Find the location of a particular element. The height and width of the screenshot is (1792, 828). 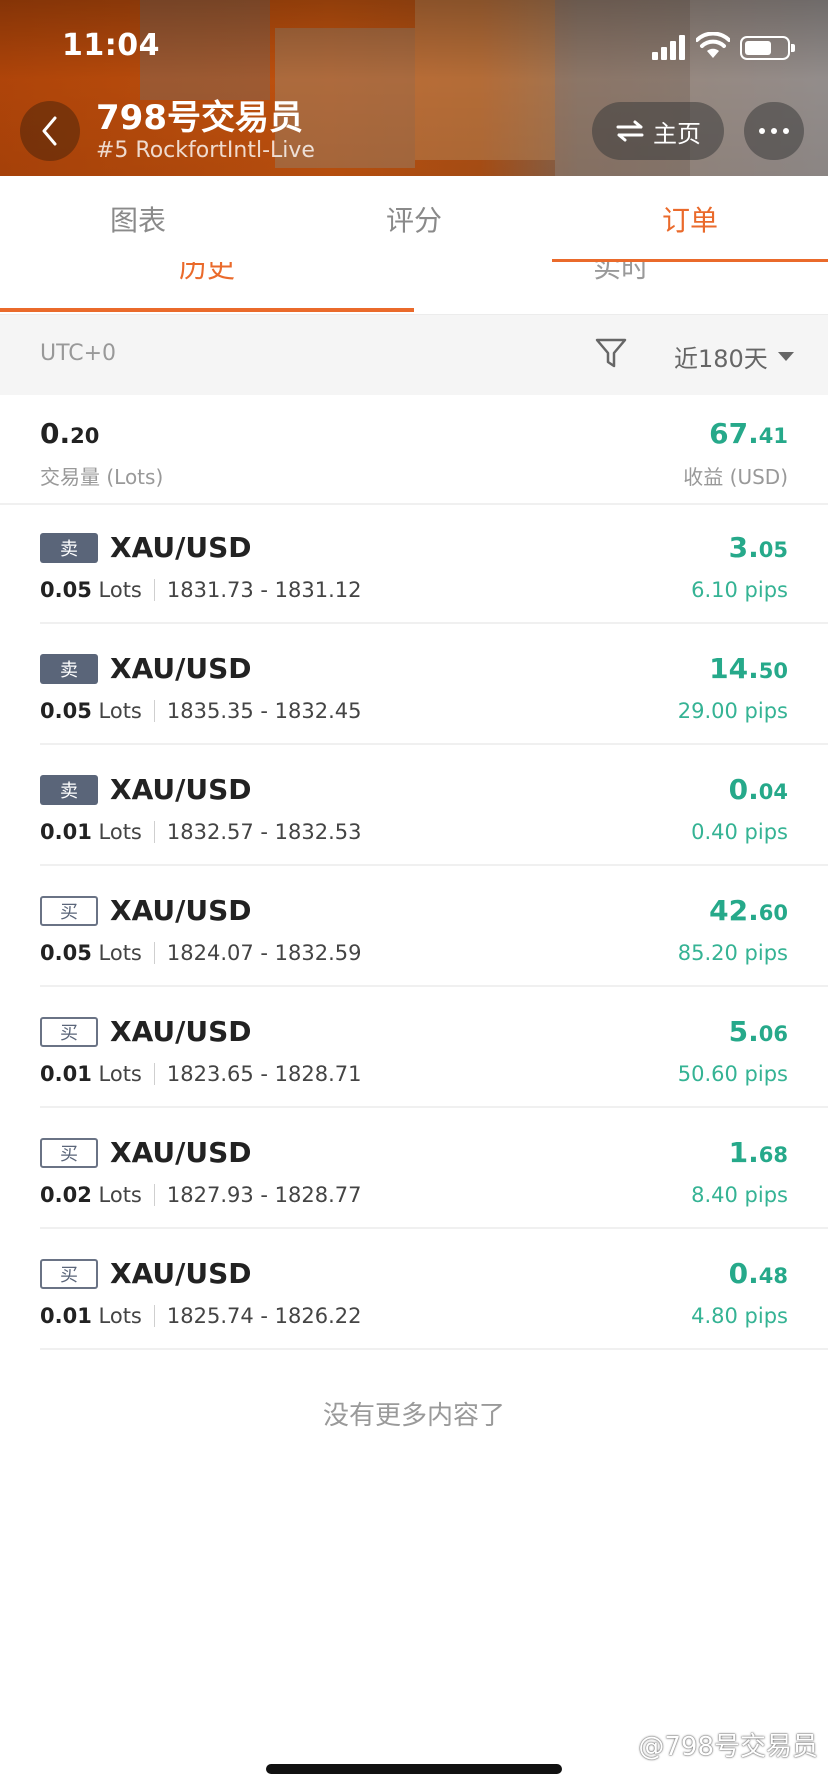

order-pips: 50.60 pips is located at coordinates (732, 1074).